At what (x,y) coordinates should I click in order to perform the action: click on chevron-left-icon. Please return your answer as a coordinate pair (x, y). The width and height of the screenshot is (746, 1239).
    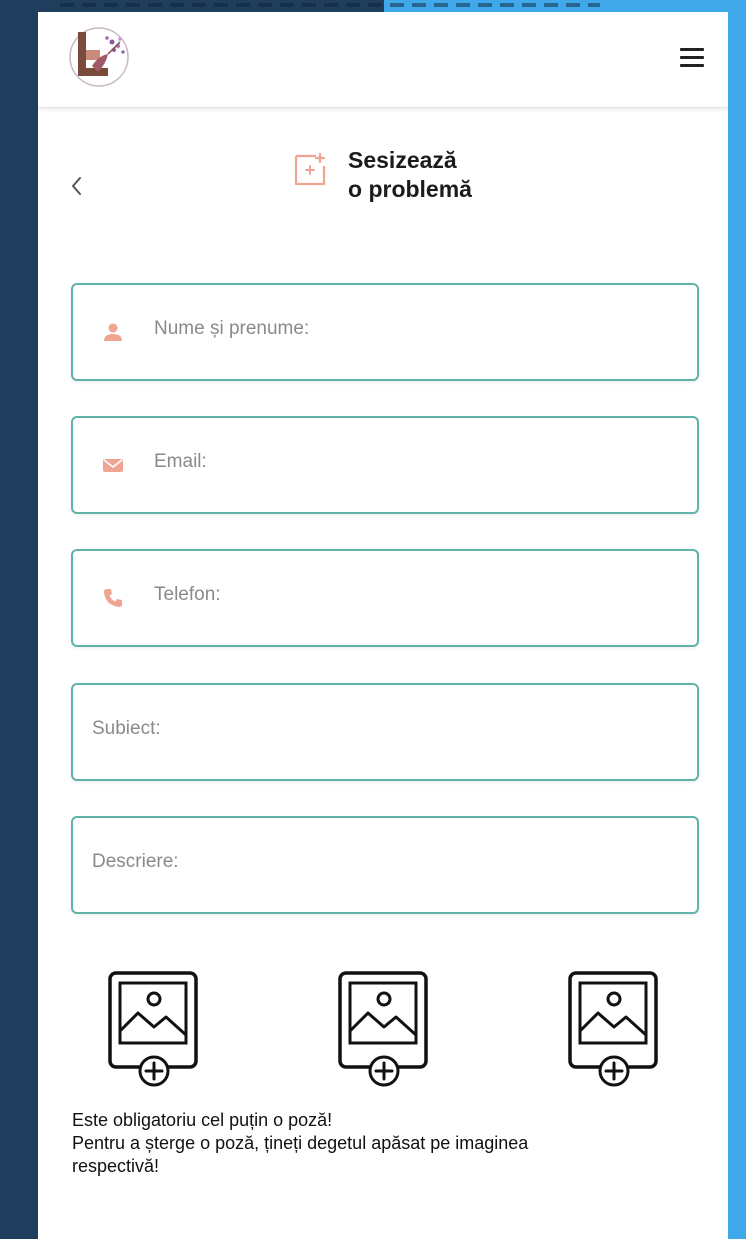
    Looking at the image, I should click on (78, 186).